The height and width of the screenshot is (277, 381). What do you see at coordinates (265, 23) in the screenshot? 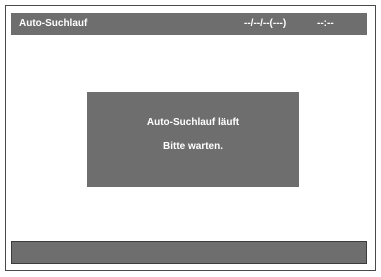
I see `date-display: --/--/--(---)` at bounding box center [265, 23].